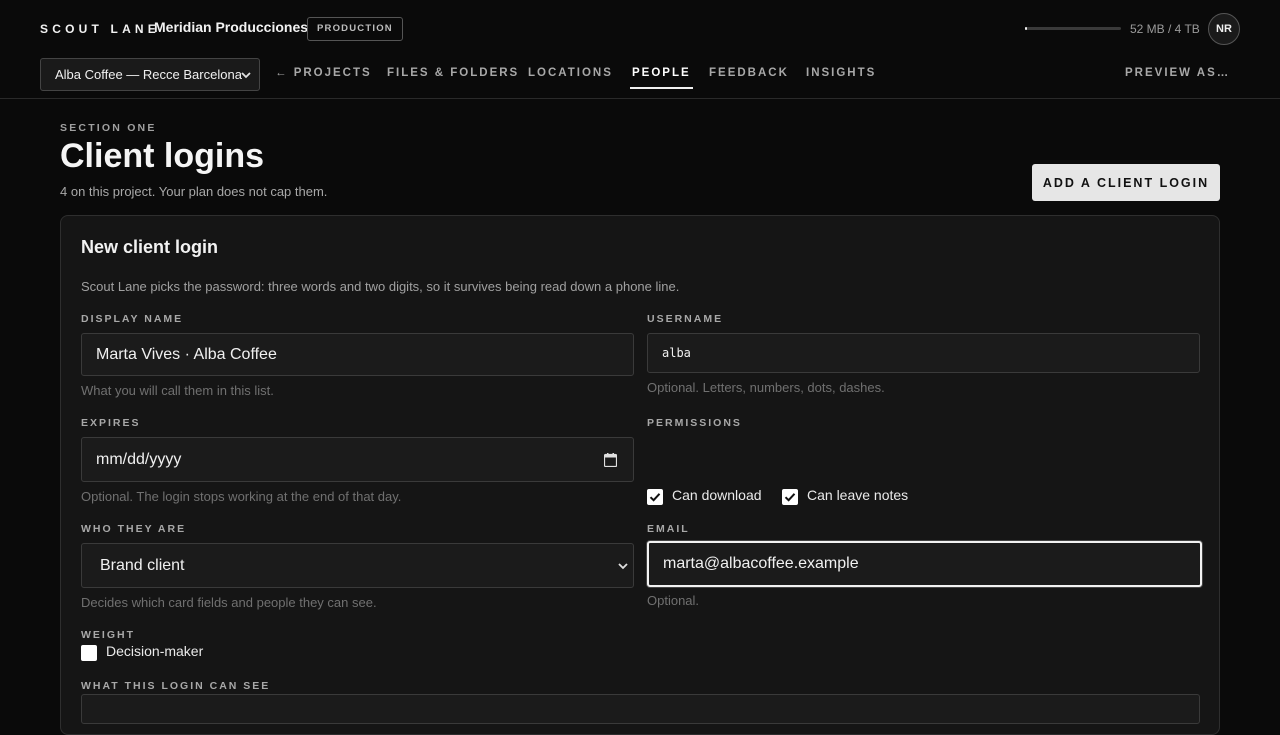 This screenshot has width=1280, height=735. Describe the element at coordinates (357, 565) in the screenshot. I see `who-they-are-select: Brand client` at that location.